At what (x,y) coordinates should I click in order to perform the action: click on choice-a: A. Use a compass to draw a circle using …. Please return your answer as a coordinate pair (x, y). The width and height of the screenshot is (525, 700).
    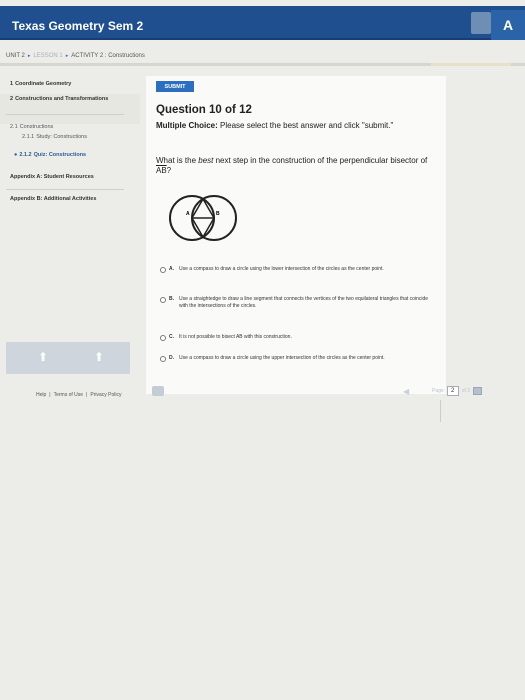
    Looking at the image, I should click on (297, 269).